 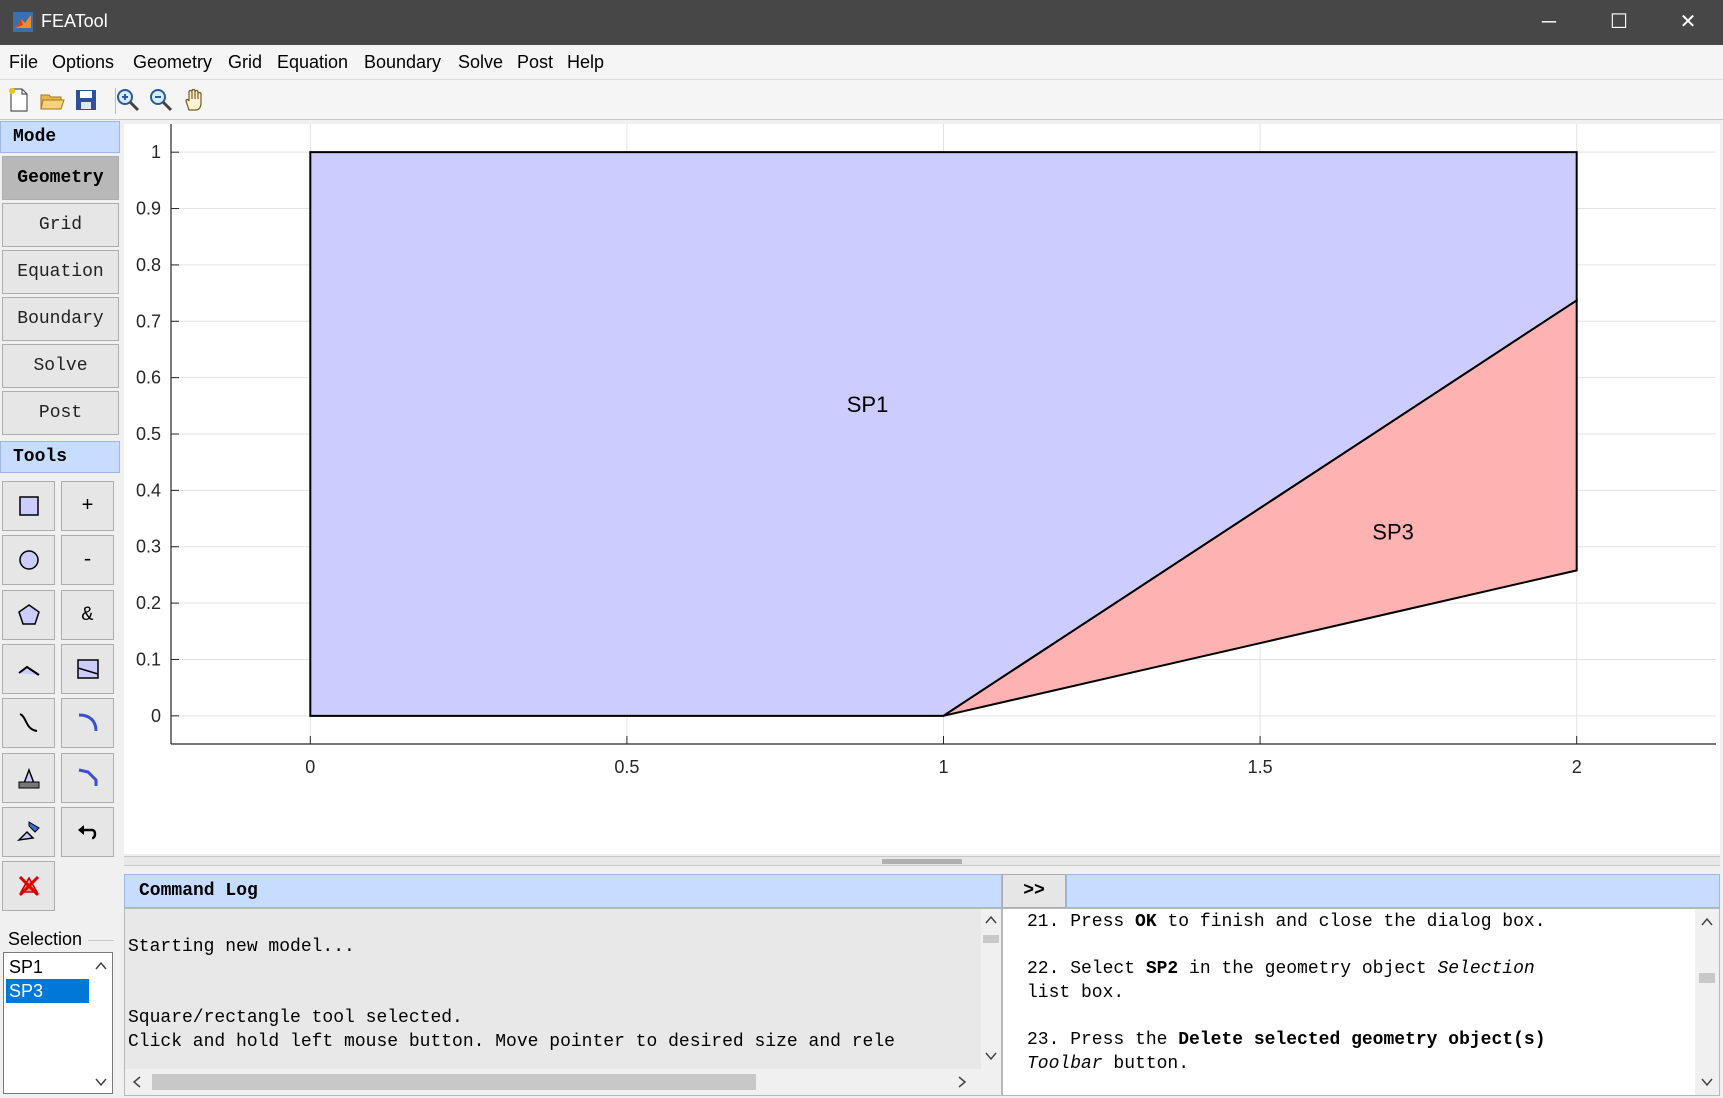 What do you see at coordinates (402, 62) in the screenshot?
I see `menu-boundary: Boundary` at bounding box center [402, 62].